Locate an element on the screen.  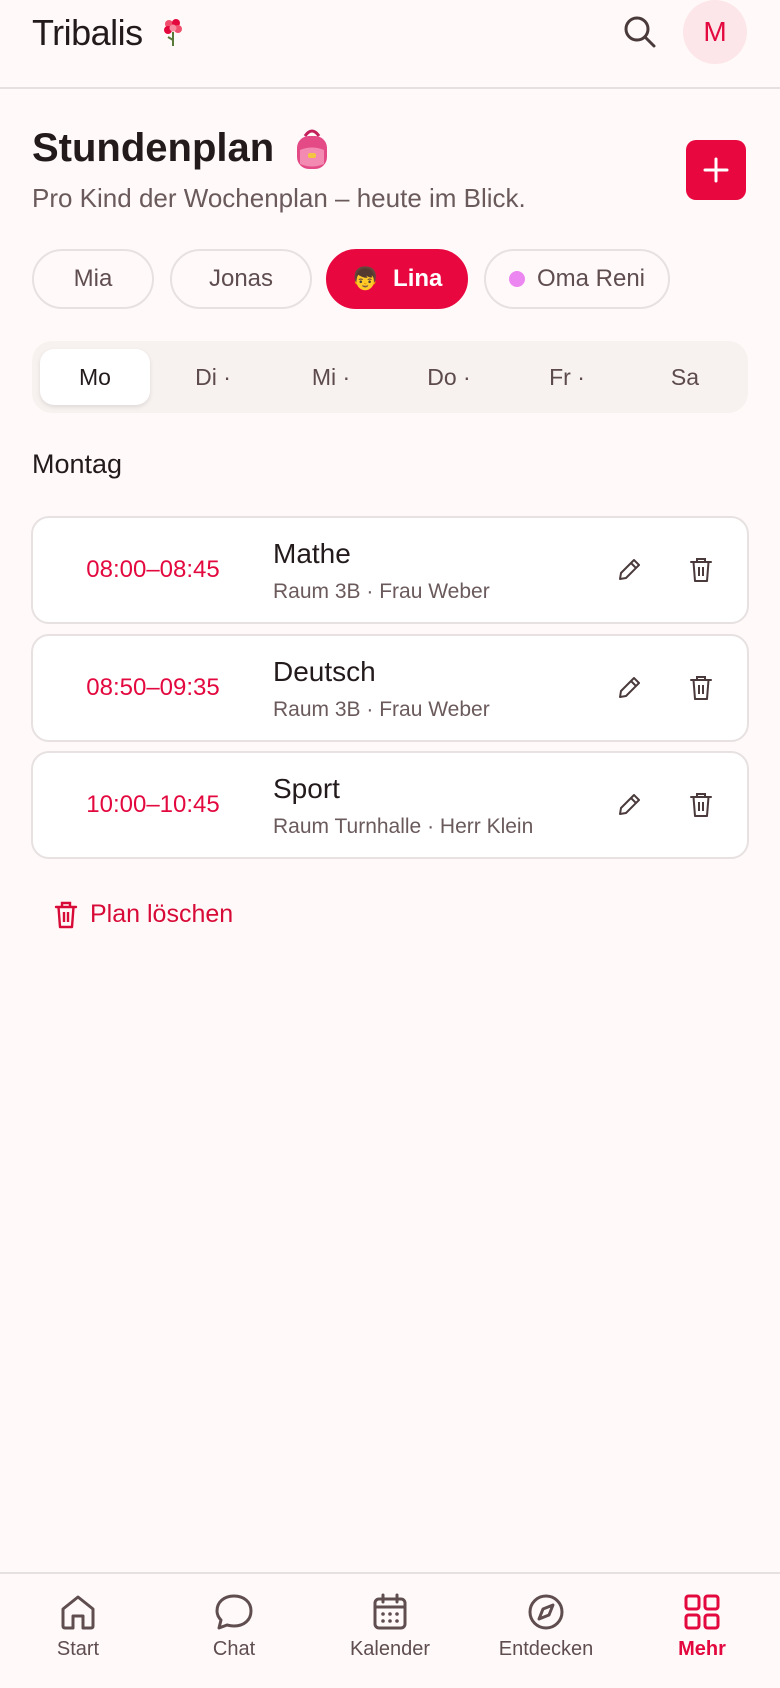
lesson-subject: Sport is located at coordinates (306, 788).